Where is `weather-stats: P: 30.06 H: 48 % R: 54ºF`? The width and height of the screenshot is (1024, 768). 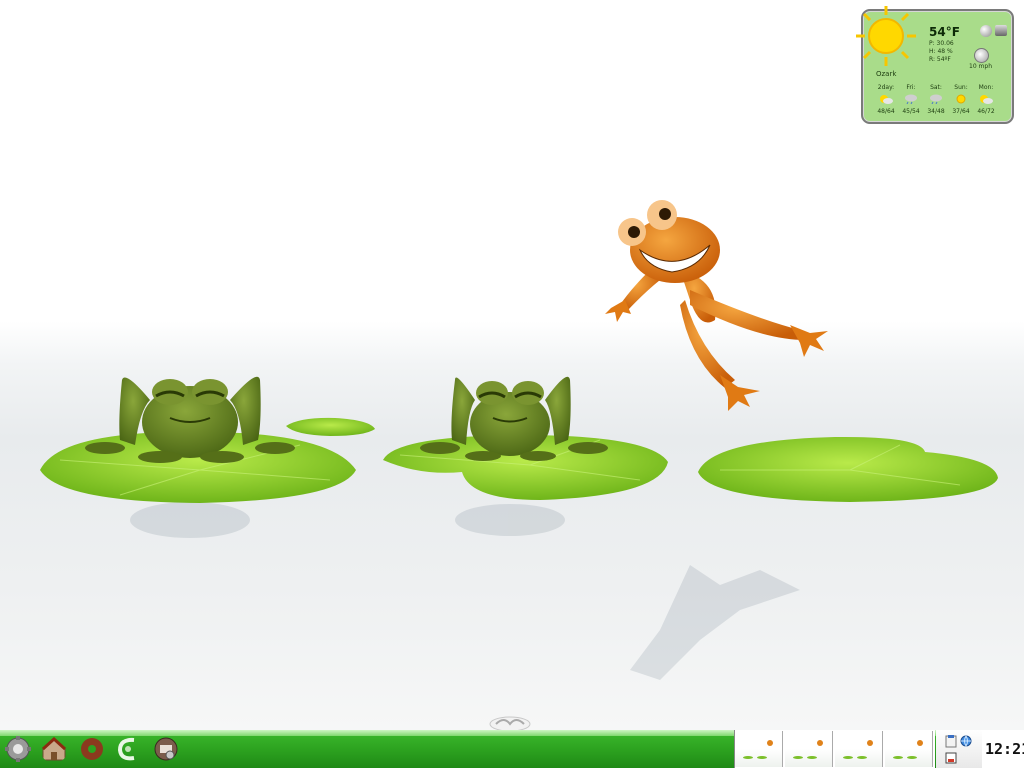 weather-stats: P: 30.06 H: 48 % R: 54ºF is located at coordinates (941, 52).